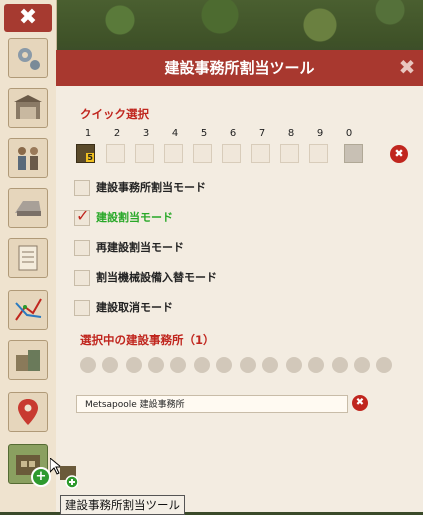 The image size is (423, 515). What do you see at coordinates (399, 154) in the screenshot?
I see `clear-quick-select-button: ✖` at bounding box center [399, 154].